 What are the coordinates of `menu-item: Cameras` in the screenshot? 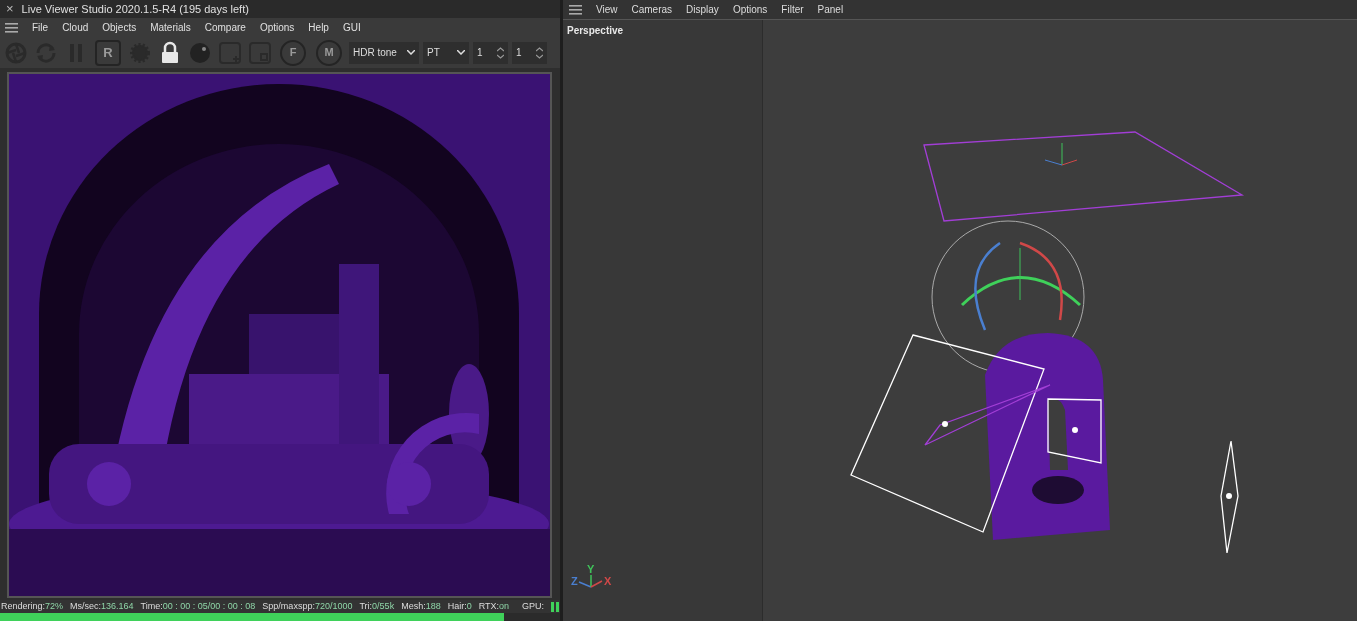 It's located at (652, 9).